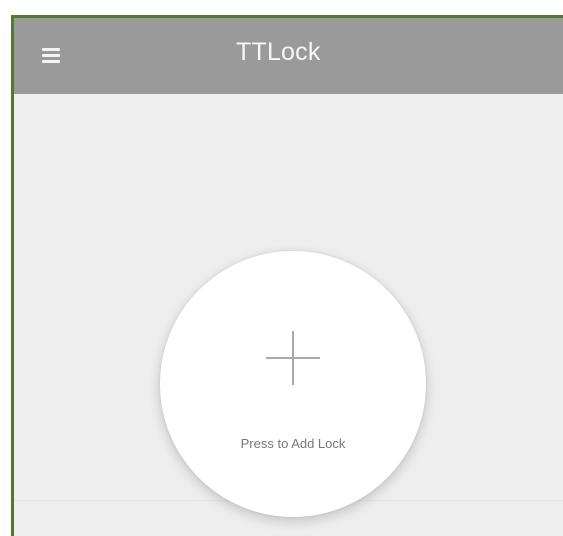 This screenshot has height=536, width=563. I want to click on menu-icon, so click(56, 56).